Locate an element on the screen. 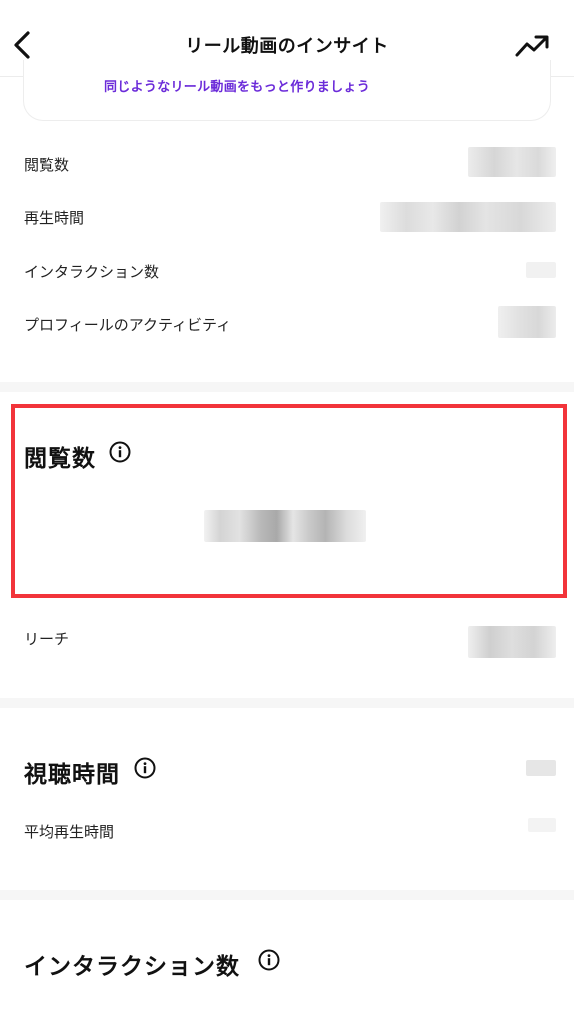  overview-interactions-label: インタラクション数 is located at coordinates (92, 272).